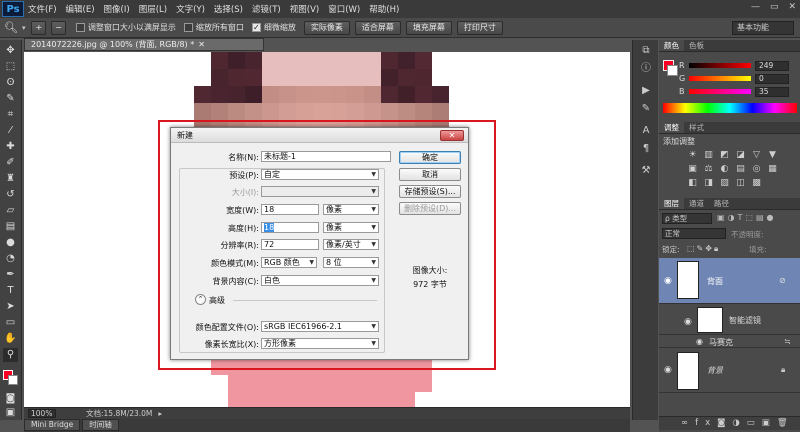 This screenshot has width=800, height=432. Describe the element at coordinates (304, 9) in the screenshot. I see `menu-view: 视图(V)` at that location.